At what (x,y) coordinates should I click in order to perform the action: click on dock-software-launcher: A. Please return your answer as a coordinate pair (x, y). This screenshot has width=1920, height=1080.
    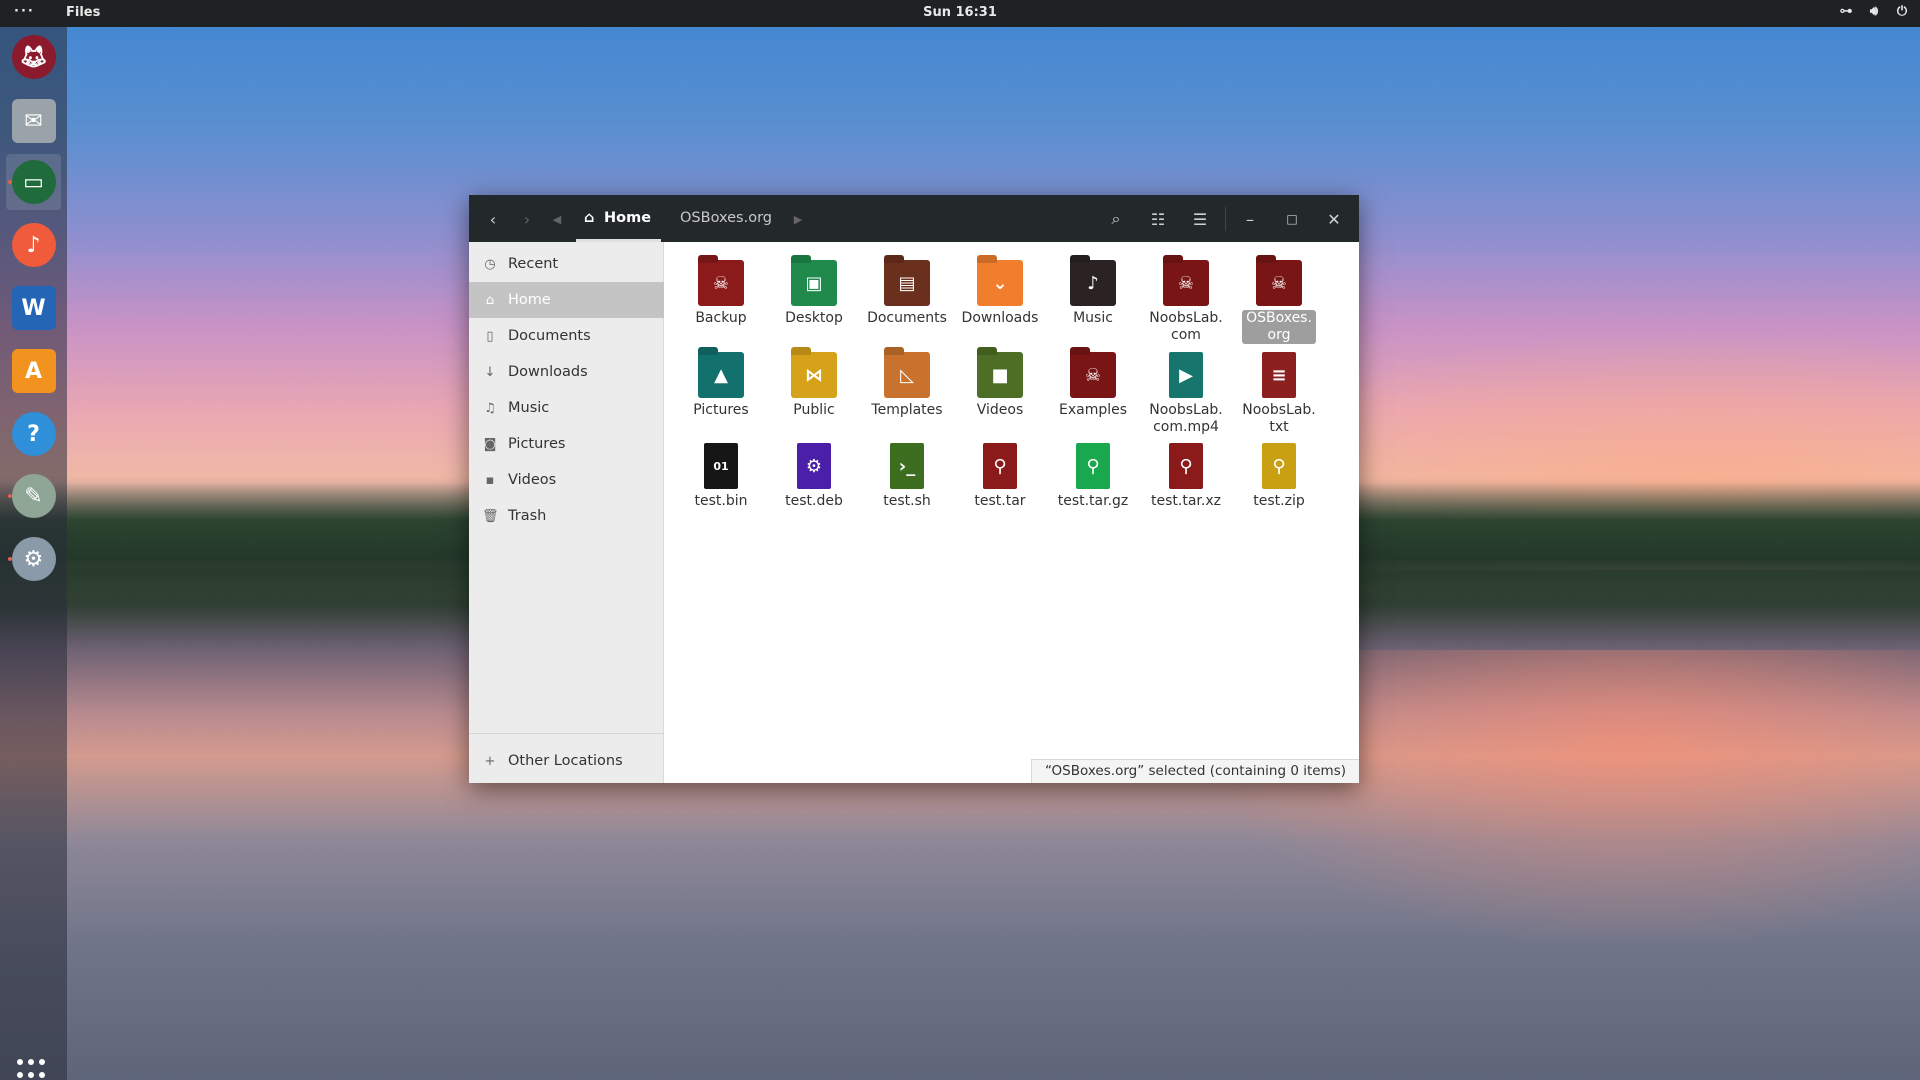
    Looking at the image, I should click on (33, 371).